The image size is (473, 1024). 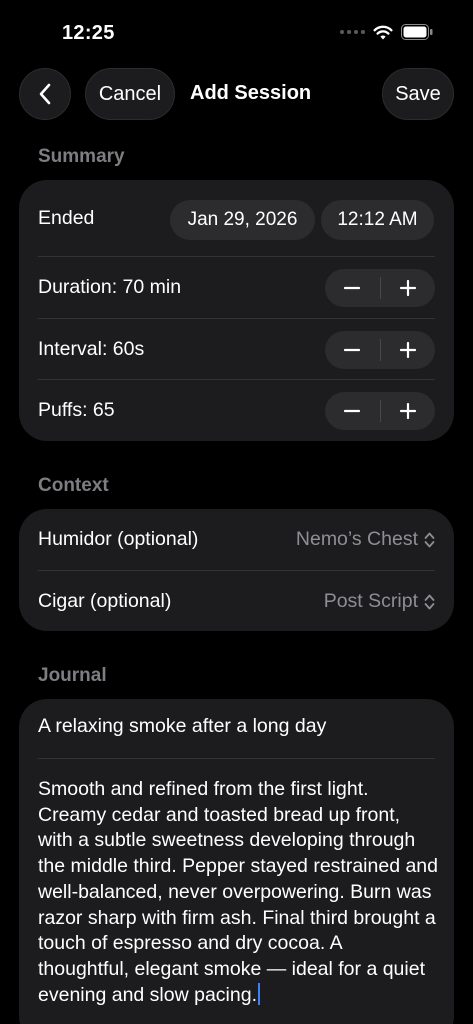 What do you see at coordinates (182, 726) in the screenshot?
I see `journal-title-field: A relaxing smoke after a long day` at bounding box center [182, 726].